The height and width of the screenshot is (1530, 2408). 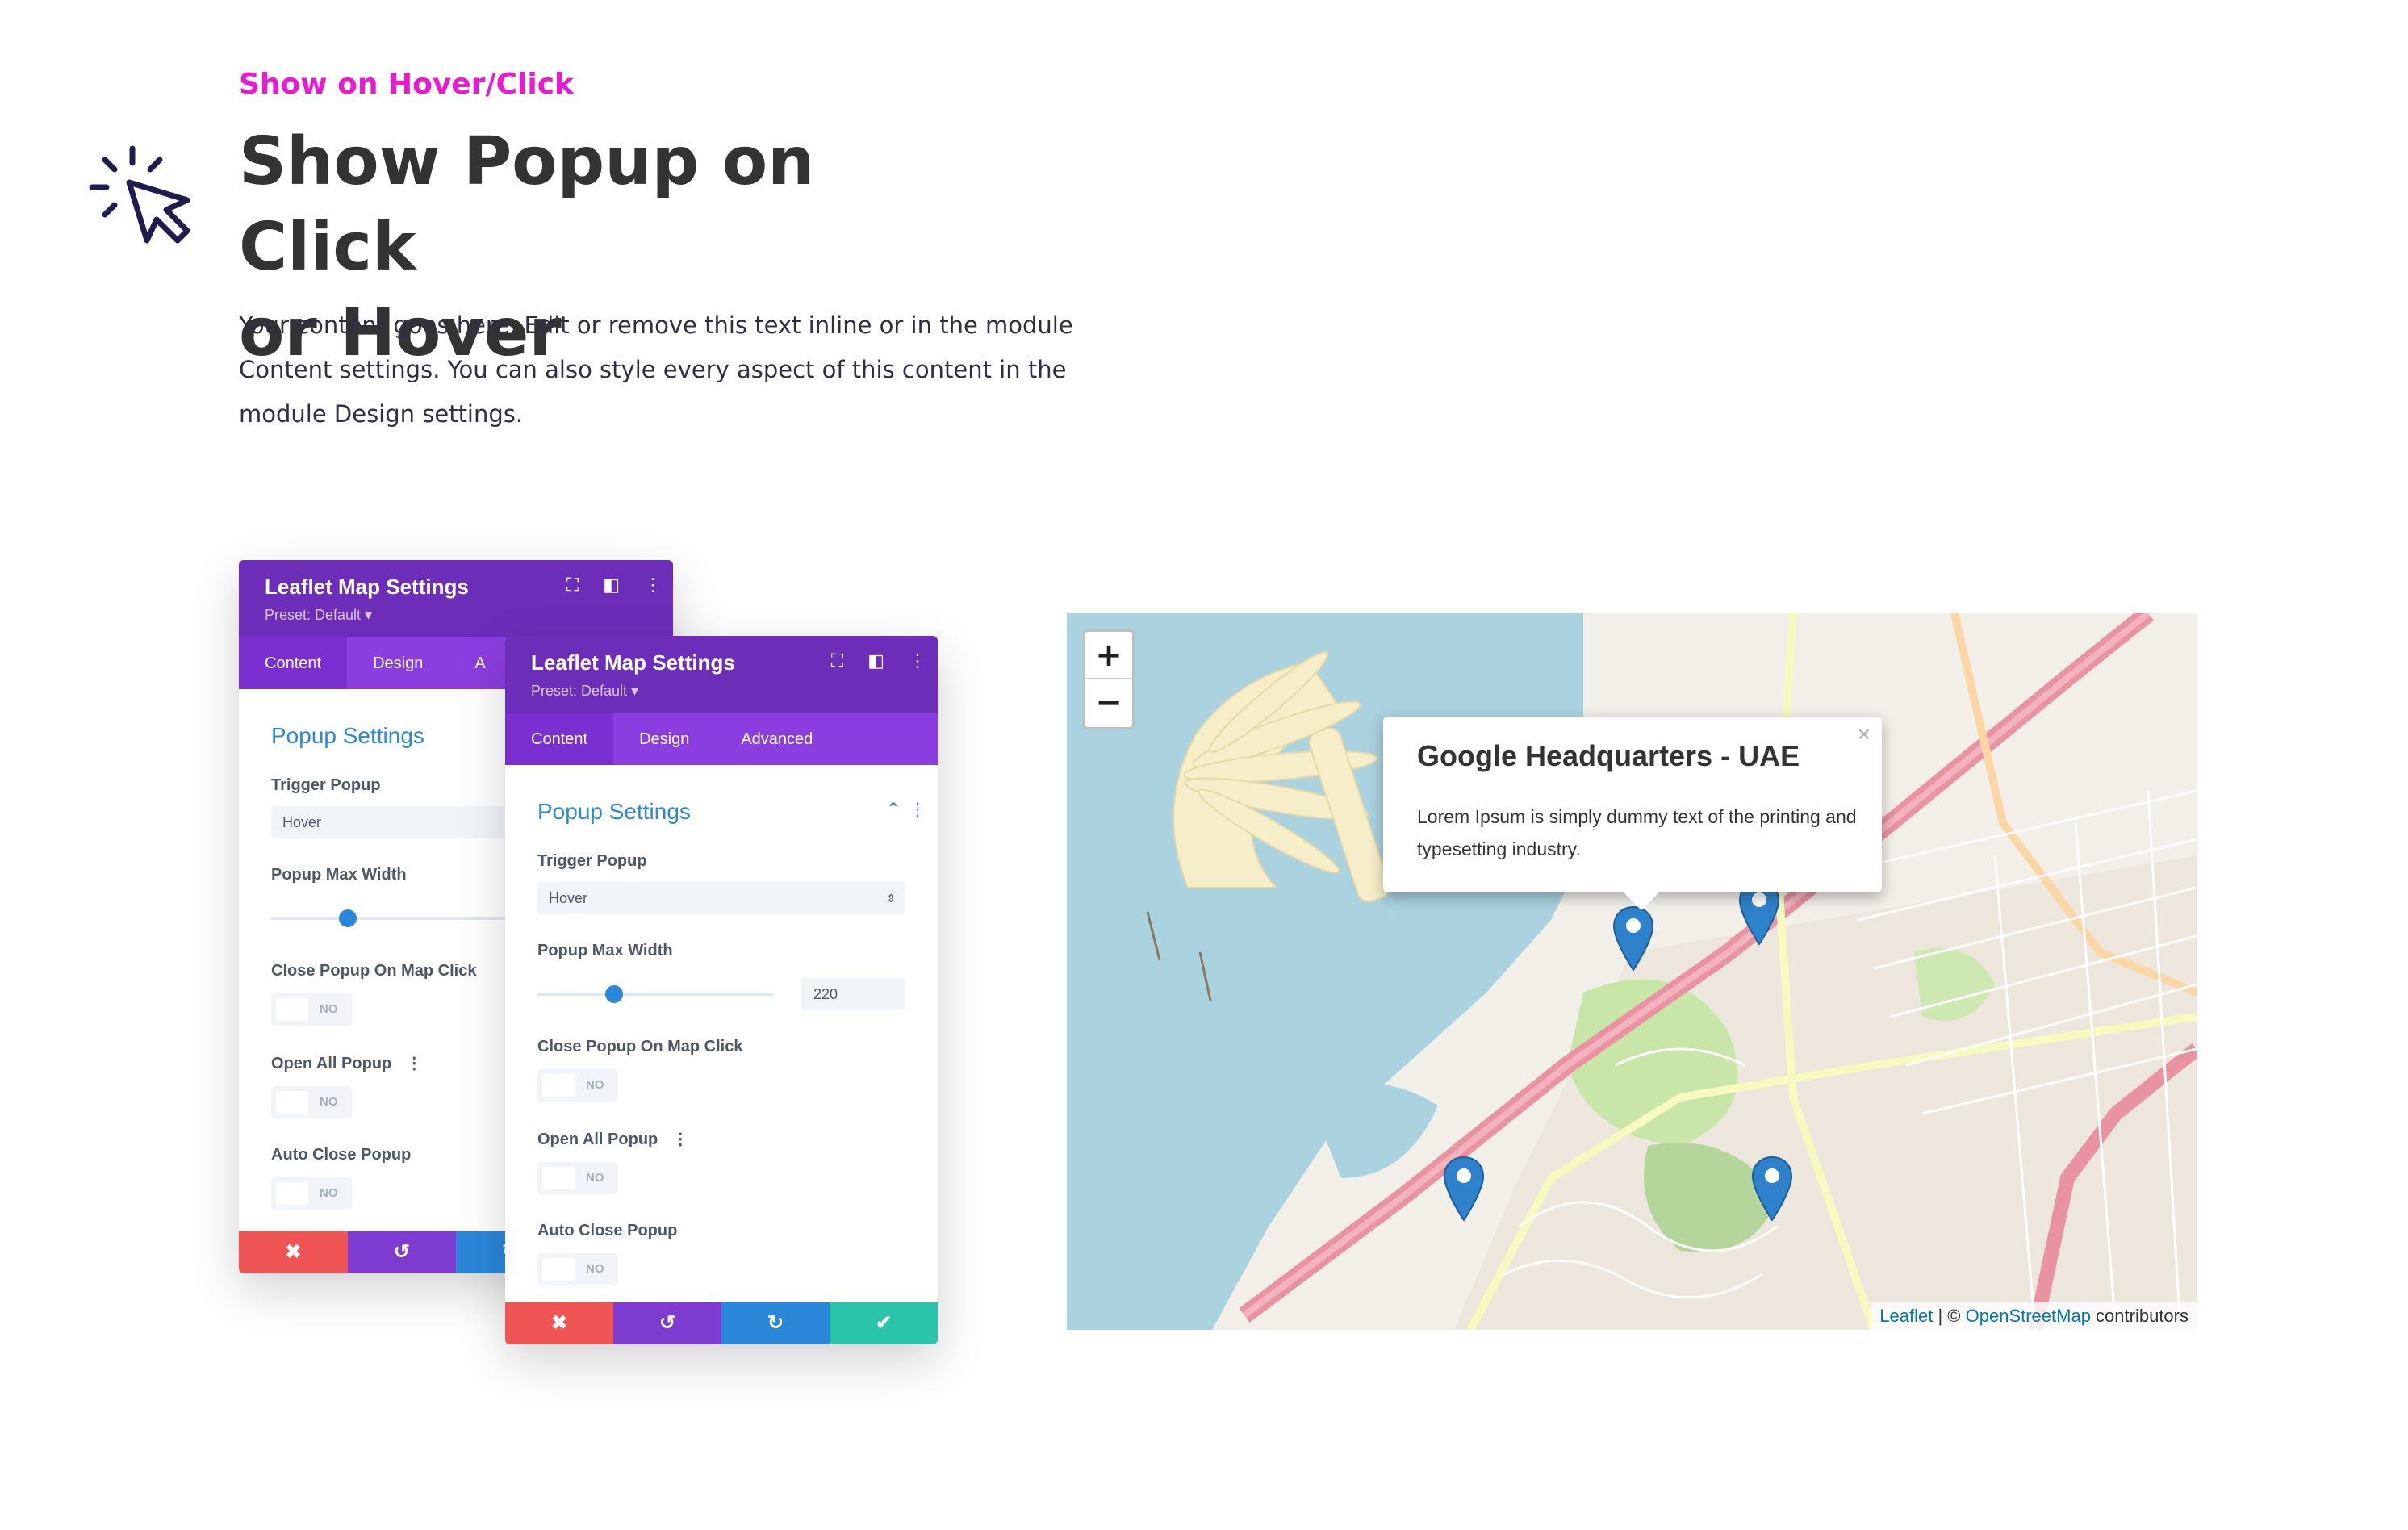 I want to click on trigger-label: Trigger Popup, so click(x=592, y=861).